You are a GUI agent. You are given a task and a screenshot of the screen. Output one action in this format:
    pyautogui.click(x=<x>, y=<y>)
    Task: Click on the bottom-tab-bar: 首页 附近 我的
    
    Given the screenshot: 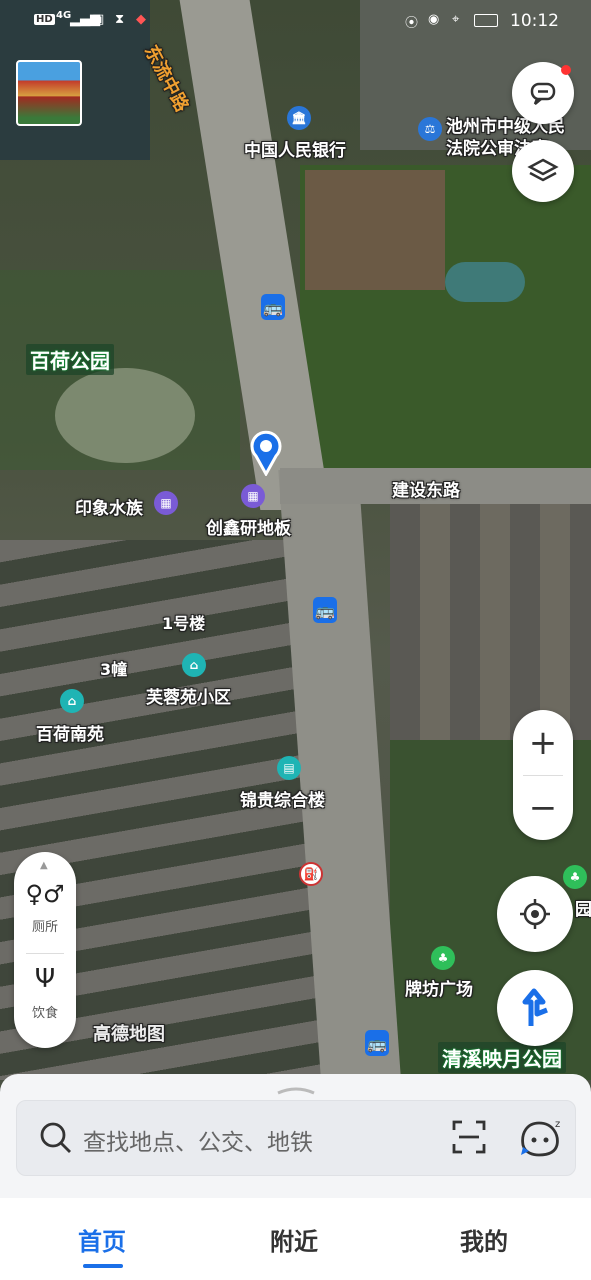 What is the action you would take?
    pyautogui.click(x=295, y=1239)
    